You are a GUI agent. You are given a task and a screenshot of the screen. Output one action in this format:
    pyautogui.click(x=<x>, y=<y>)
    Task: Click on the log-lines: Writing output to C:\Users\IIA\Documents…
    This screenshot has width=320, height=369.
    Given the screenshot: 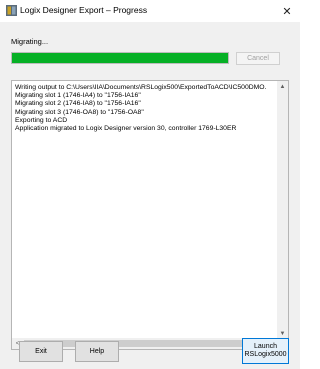 What is the action you would take?
    pyautogui.click(x=144, y=108)
    